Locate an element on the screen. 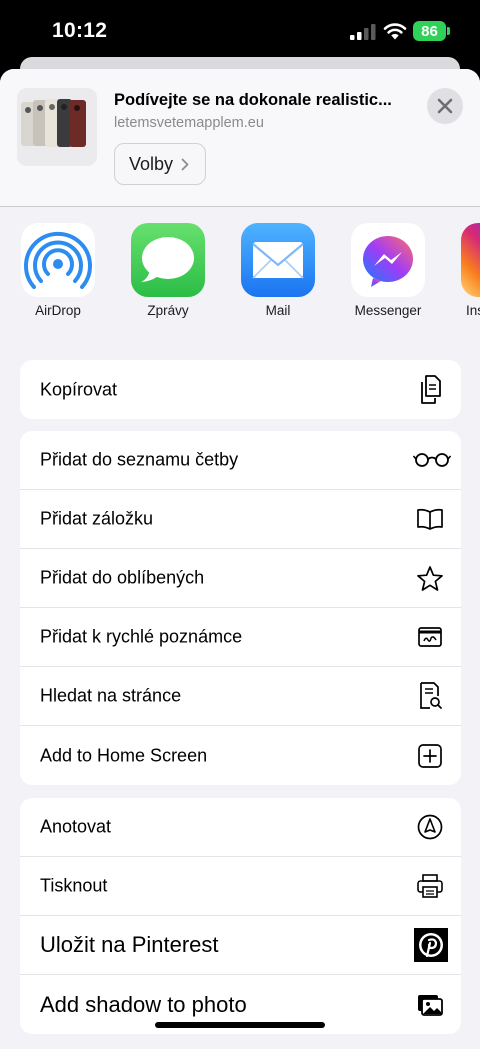 This screenshot has width=480, height=1049. airdrop-icon is located at coordinates (58, 260).